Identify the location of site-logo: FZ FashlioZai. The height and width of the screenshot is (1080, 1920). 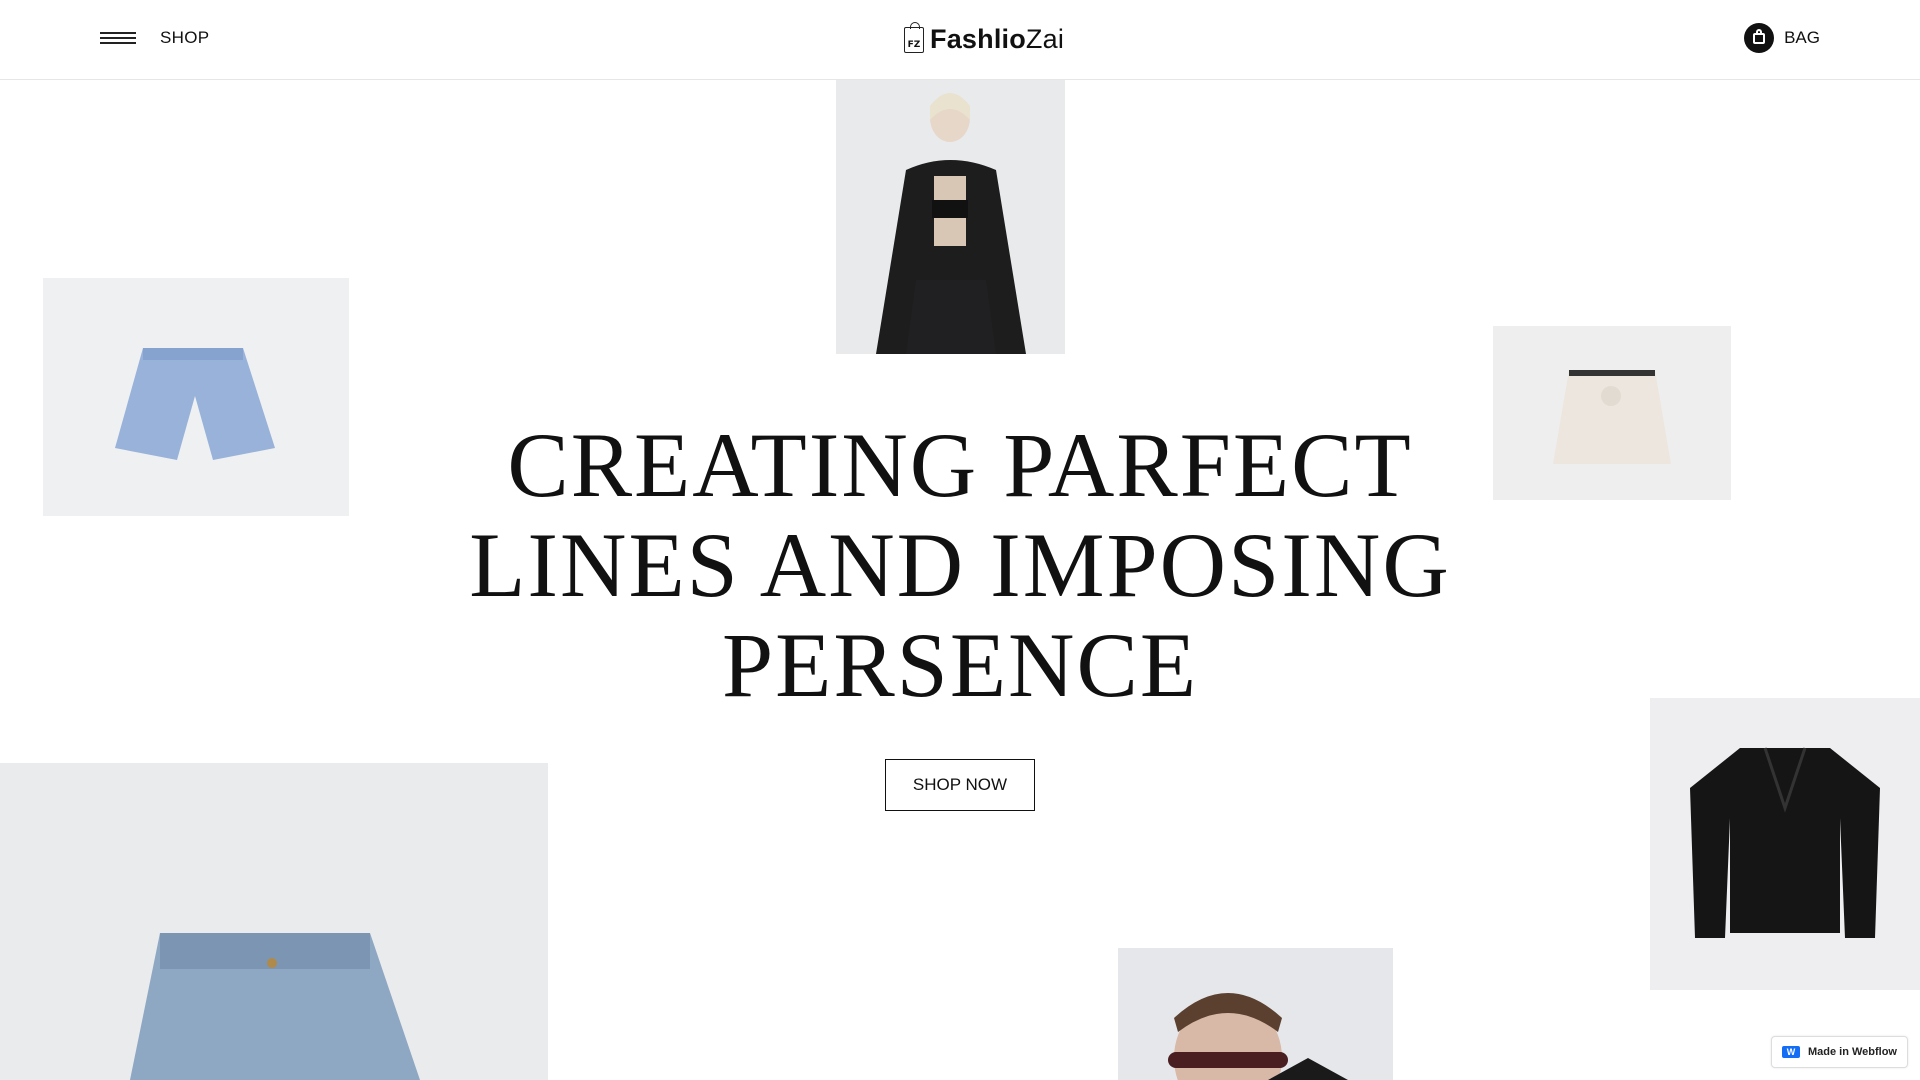
(984, 38).